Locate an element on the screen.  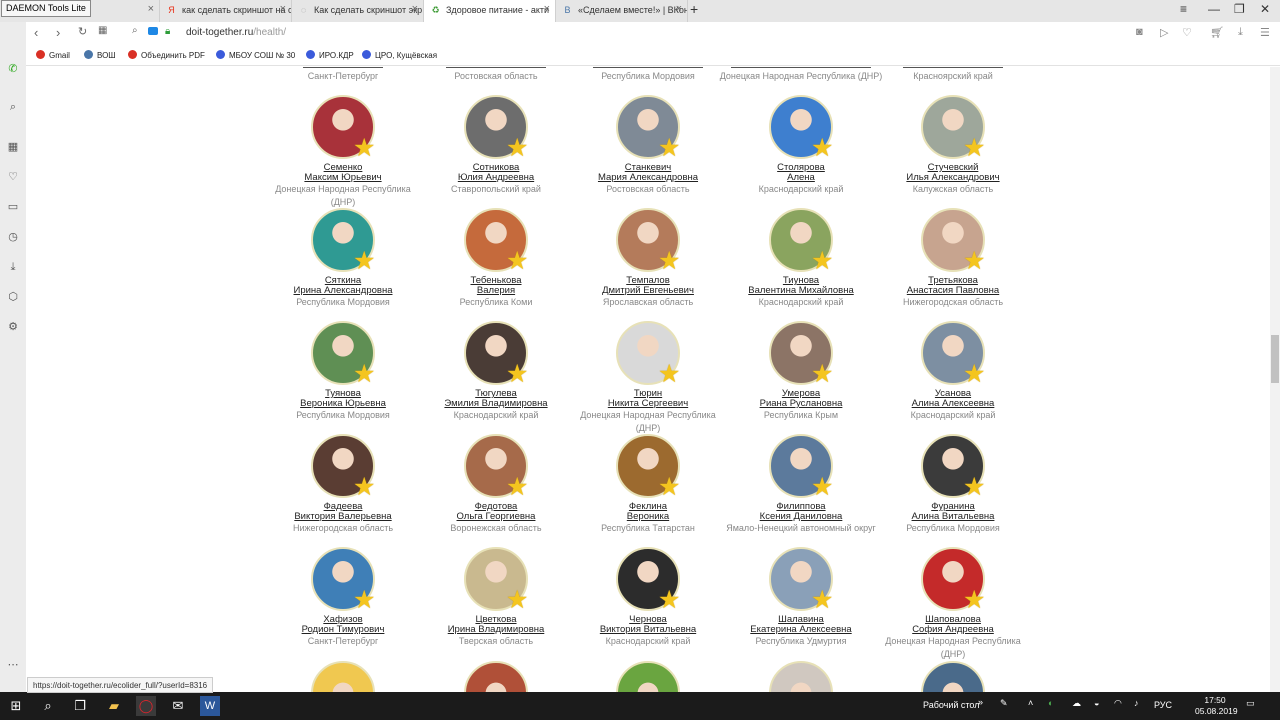
member-given-name: Вероника is located at coordinates (648, 517).